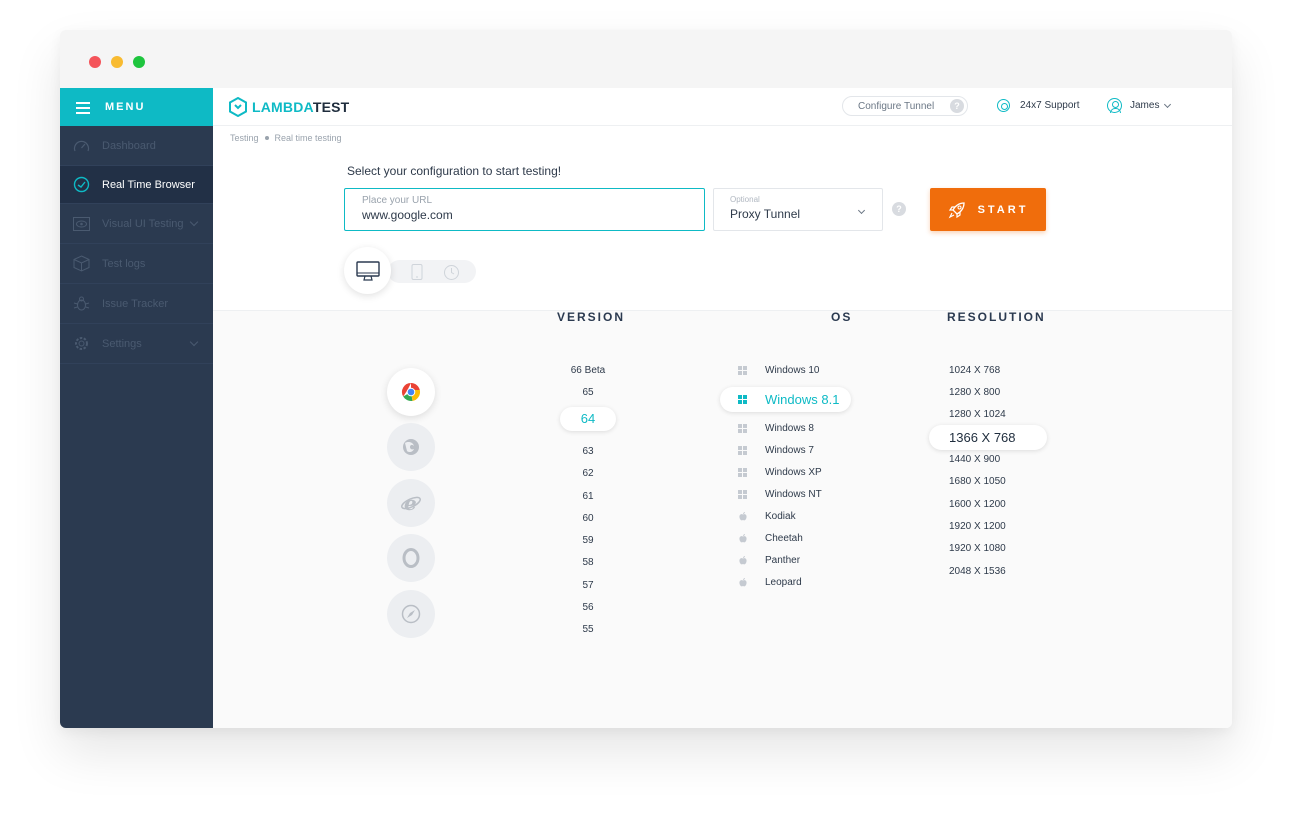 Image resolution: width=1292 pixels, height=820 pixels. I want to click on user-avatar-icon, so click(1114, 105).